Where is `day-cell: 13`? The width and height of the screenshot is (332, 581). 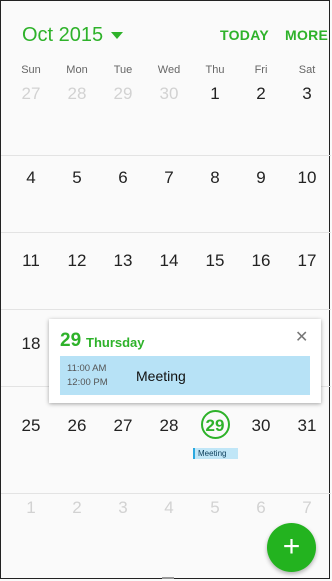
day-cell: 13 is located at coordinates (123, 261).